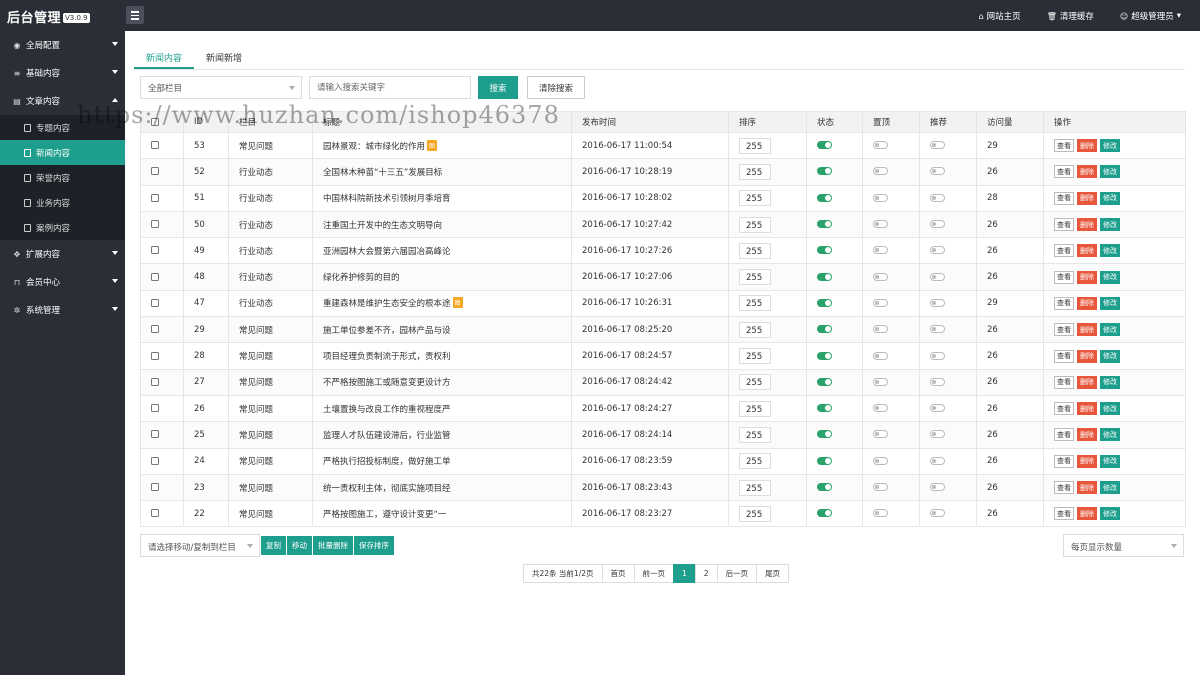 This screenshot has width=1200, height=675. I want to click on row-title: 亚洲园林大会暨第六届园冶高峰论, so click(387, 252).